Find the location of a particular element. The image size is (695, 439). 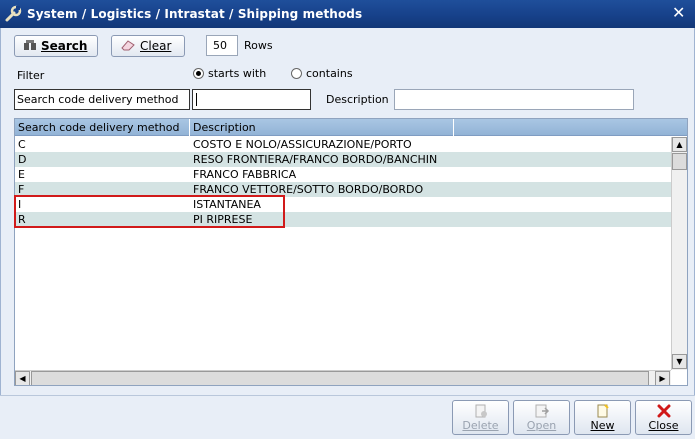

vertical-scrollbar: ▲ ▼ is located at coordinates (679, 253).